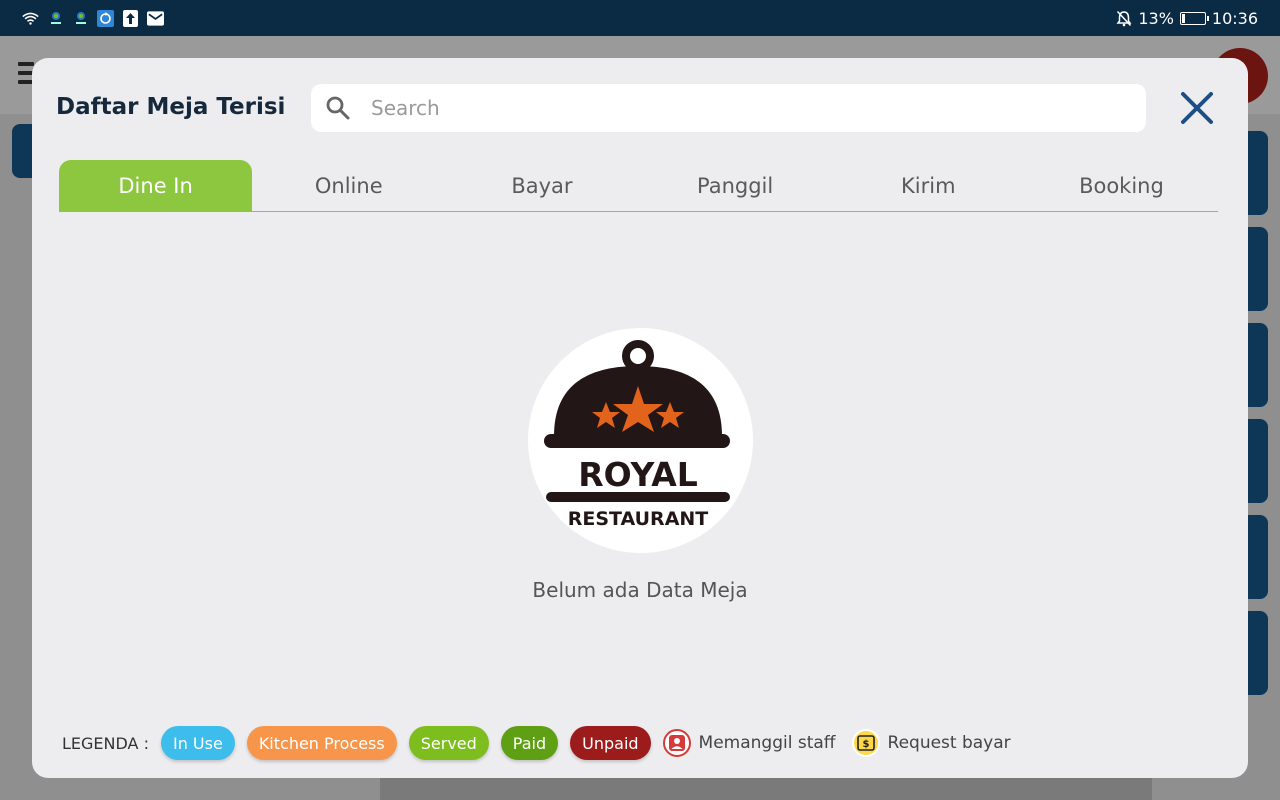 The image size is (1280, 800). What do you see at coordinates (171, 107) in the screenshot?
I see `modal-title: Daftar Meja Terisi` at bounding box center [171, 107].